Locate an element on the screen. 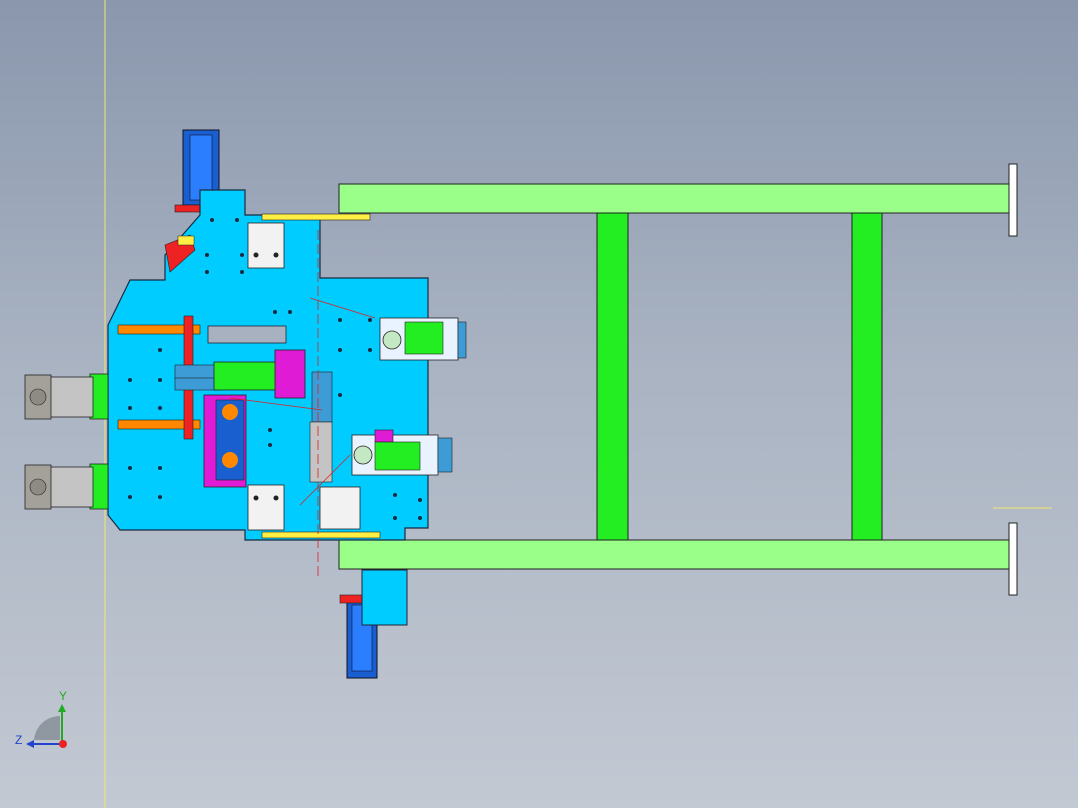 This screenshot has width=1078, height=808. gripper-upper is located at coordinates (423, 339).